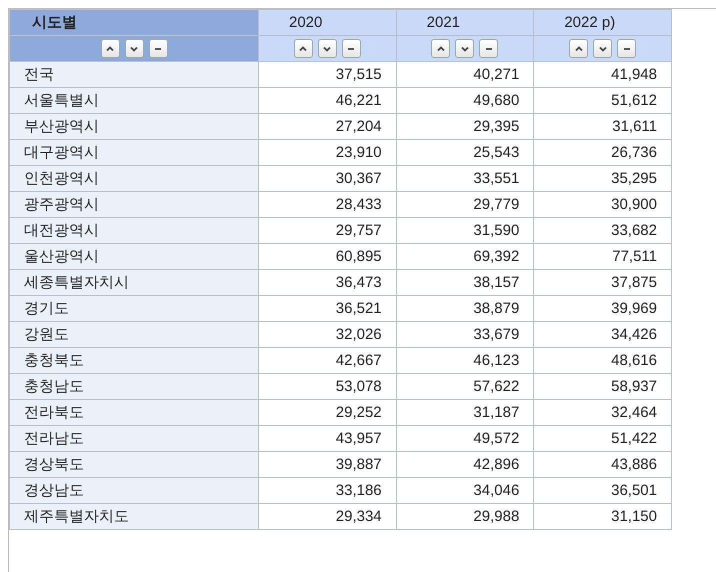 The image size is (716, 572). What do you see at coordinates (603, 23) in the screenshot?
I see `column-header: 2022 p)` at bounding box center [603, 23].